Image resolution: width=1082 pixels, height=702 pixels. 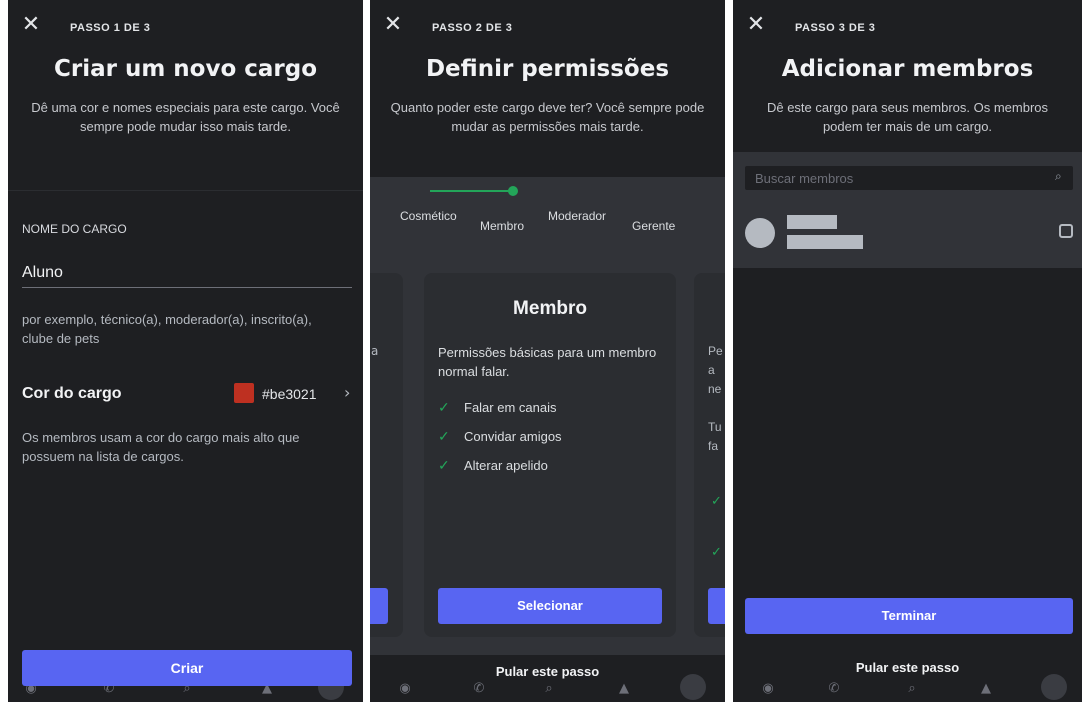 What do you see at coordinates (909, 616) in the screenshot?
I see `finish-button: Terminar` at bounding box center [909, 616].